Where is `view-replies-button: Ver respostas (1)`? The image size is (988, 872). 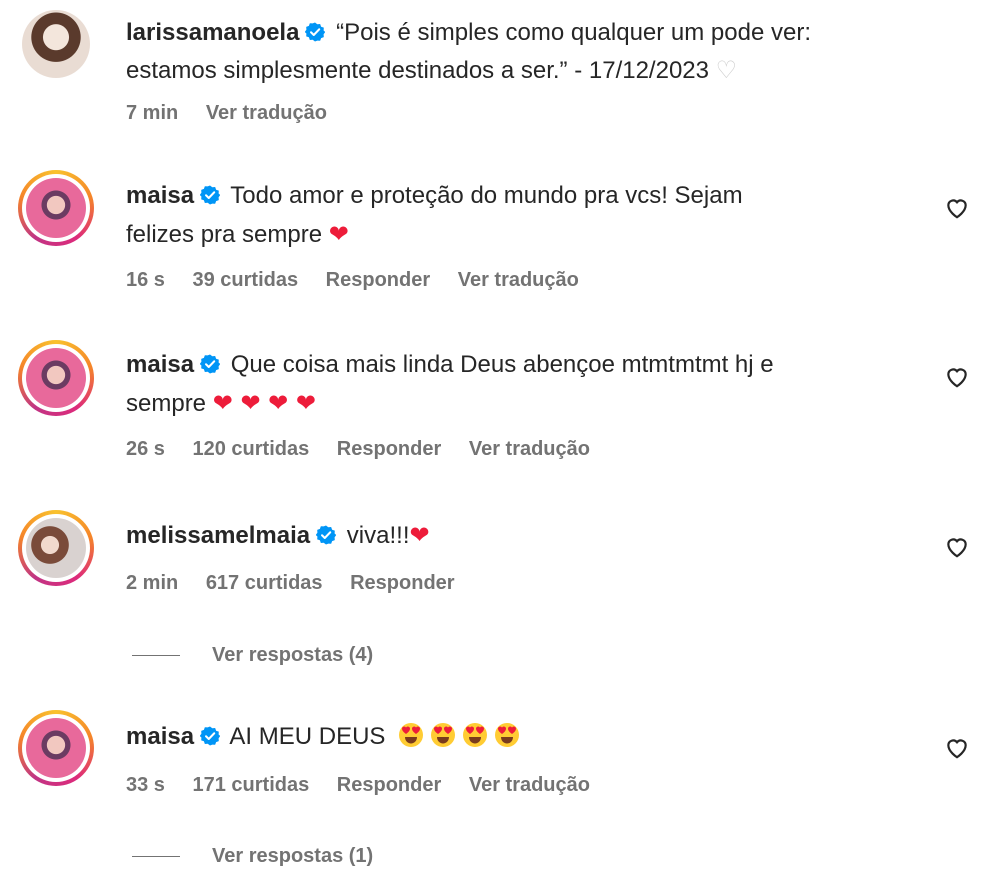
view-replies-button: Ver respostas (1) is located at coordinates (252, 856).